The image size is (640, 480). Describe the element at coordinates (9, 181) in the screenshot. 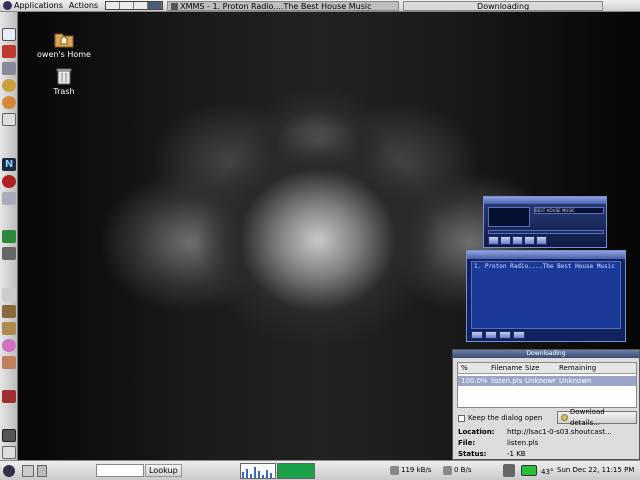

I see `redhat-icon` at that location.